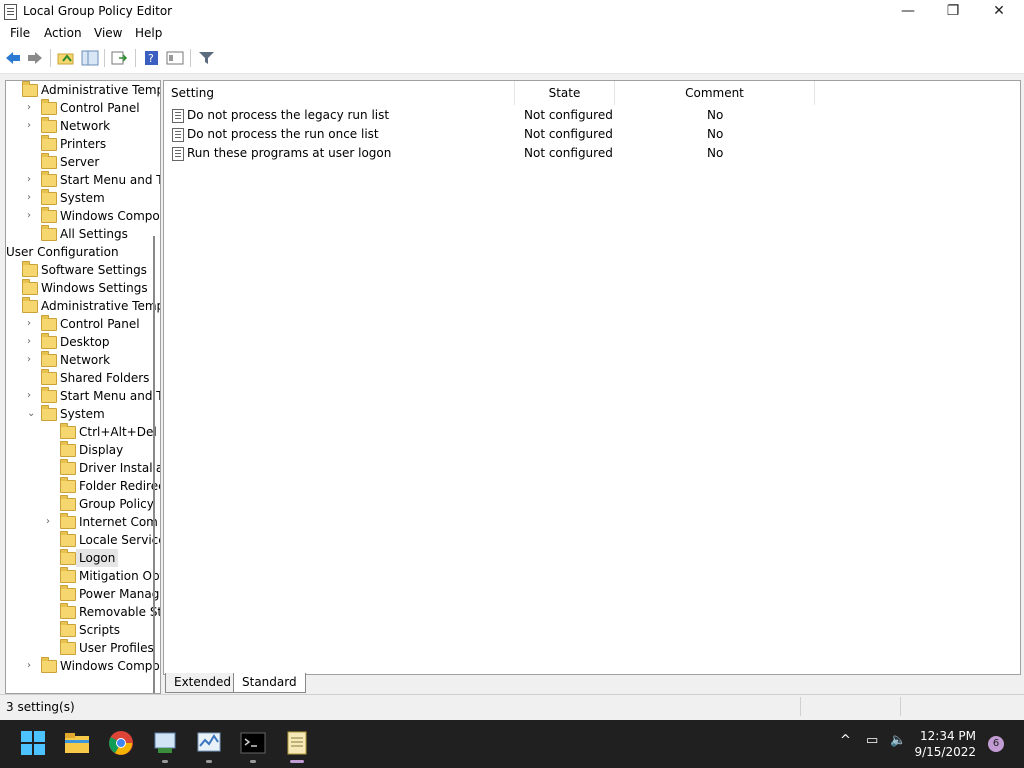  Describe the element at coordinates (120, 58) in the screenshot. I see `export-list-icon` at that location.